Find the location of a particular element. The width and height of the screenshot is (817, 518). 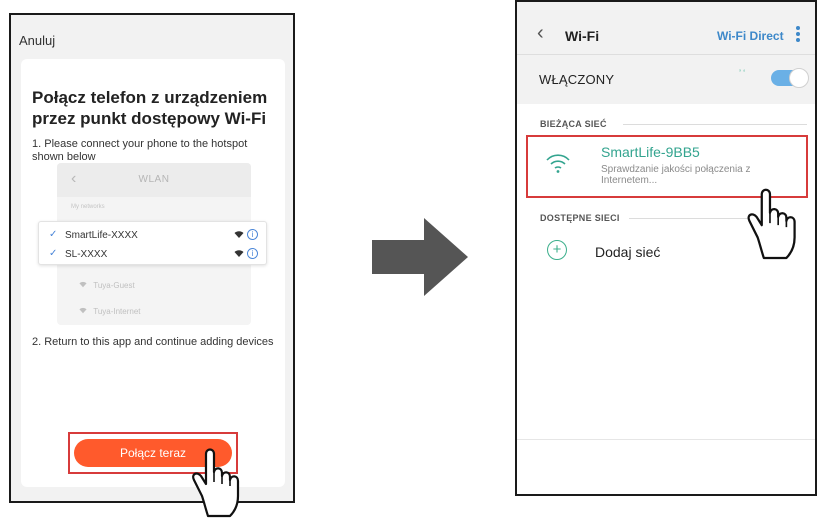

network-row-sl: ✓ SL-XXXX i is located at coordinates (153, 255).